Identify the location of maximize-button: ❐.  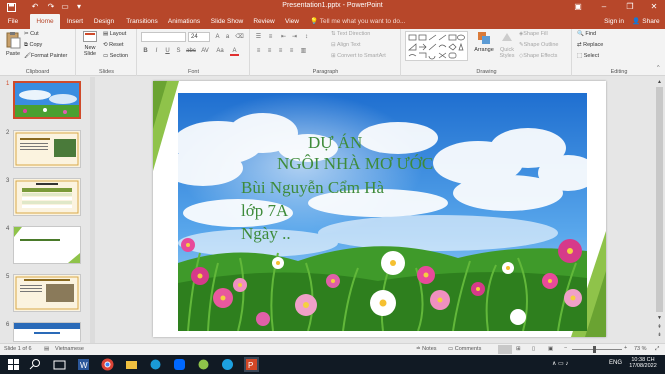
(630, 7).